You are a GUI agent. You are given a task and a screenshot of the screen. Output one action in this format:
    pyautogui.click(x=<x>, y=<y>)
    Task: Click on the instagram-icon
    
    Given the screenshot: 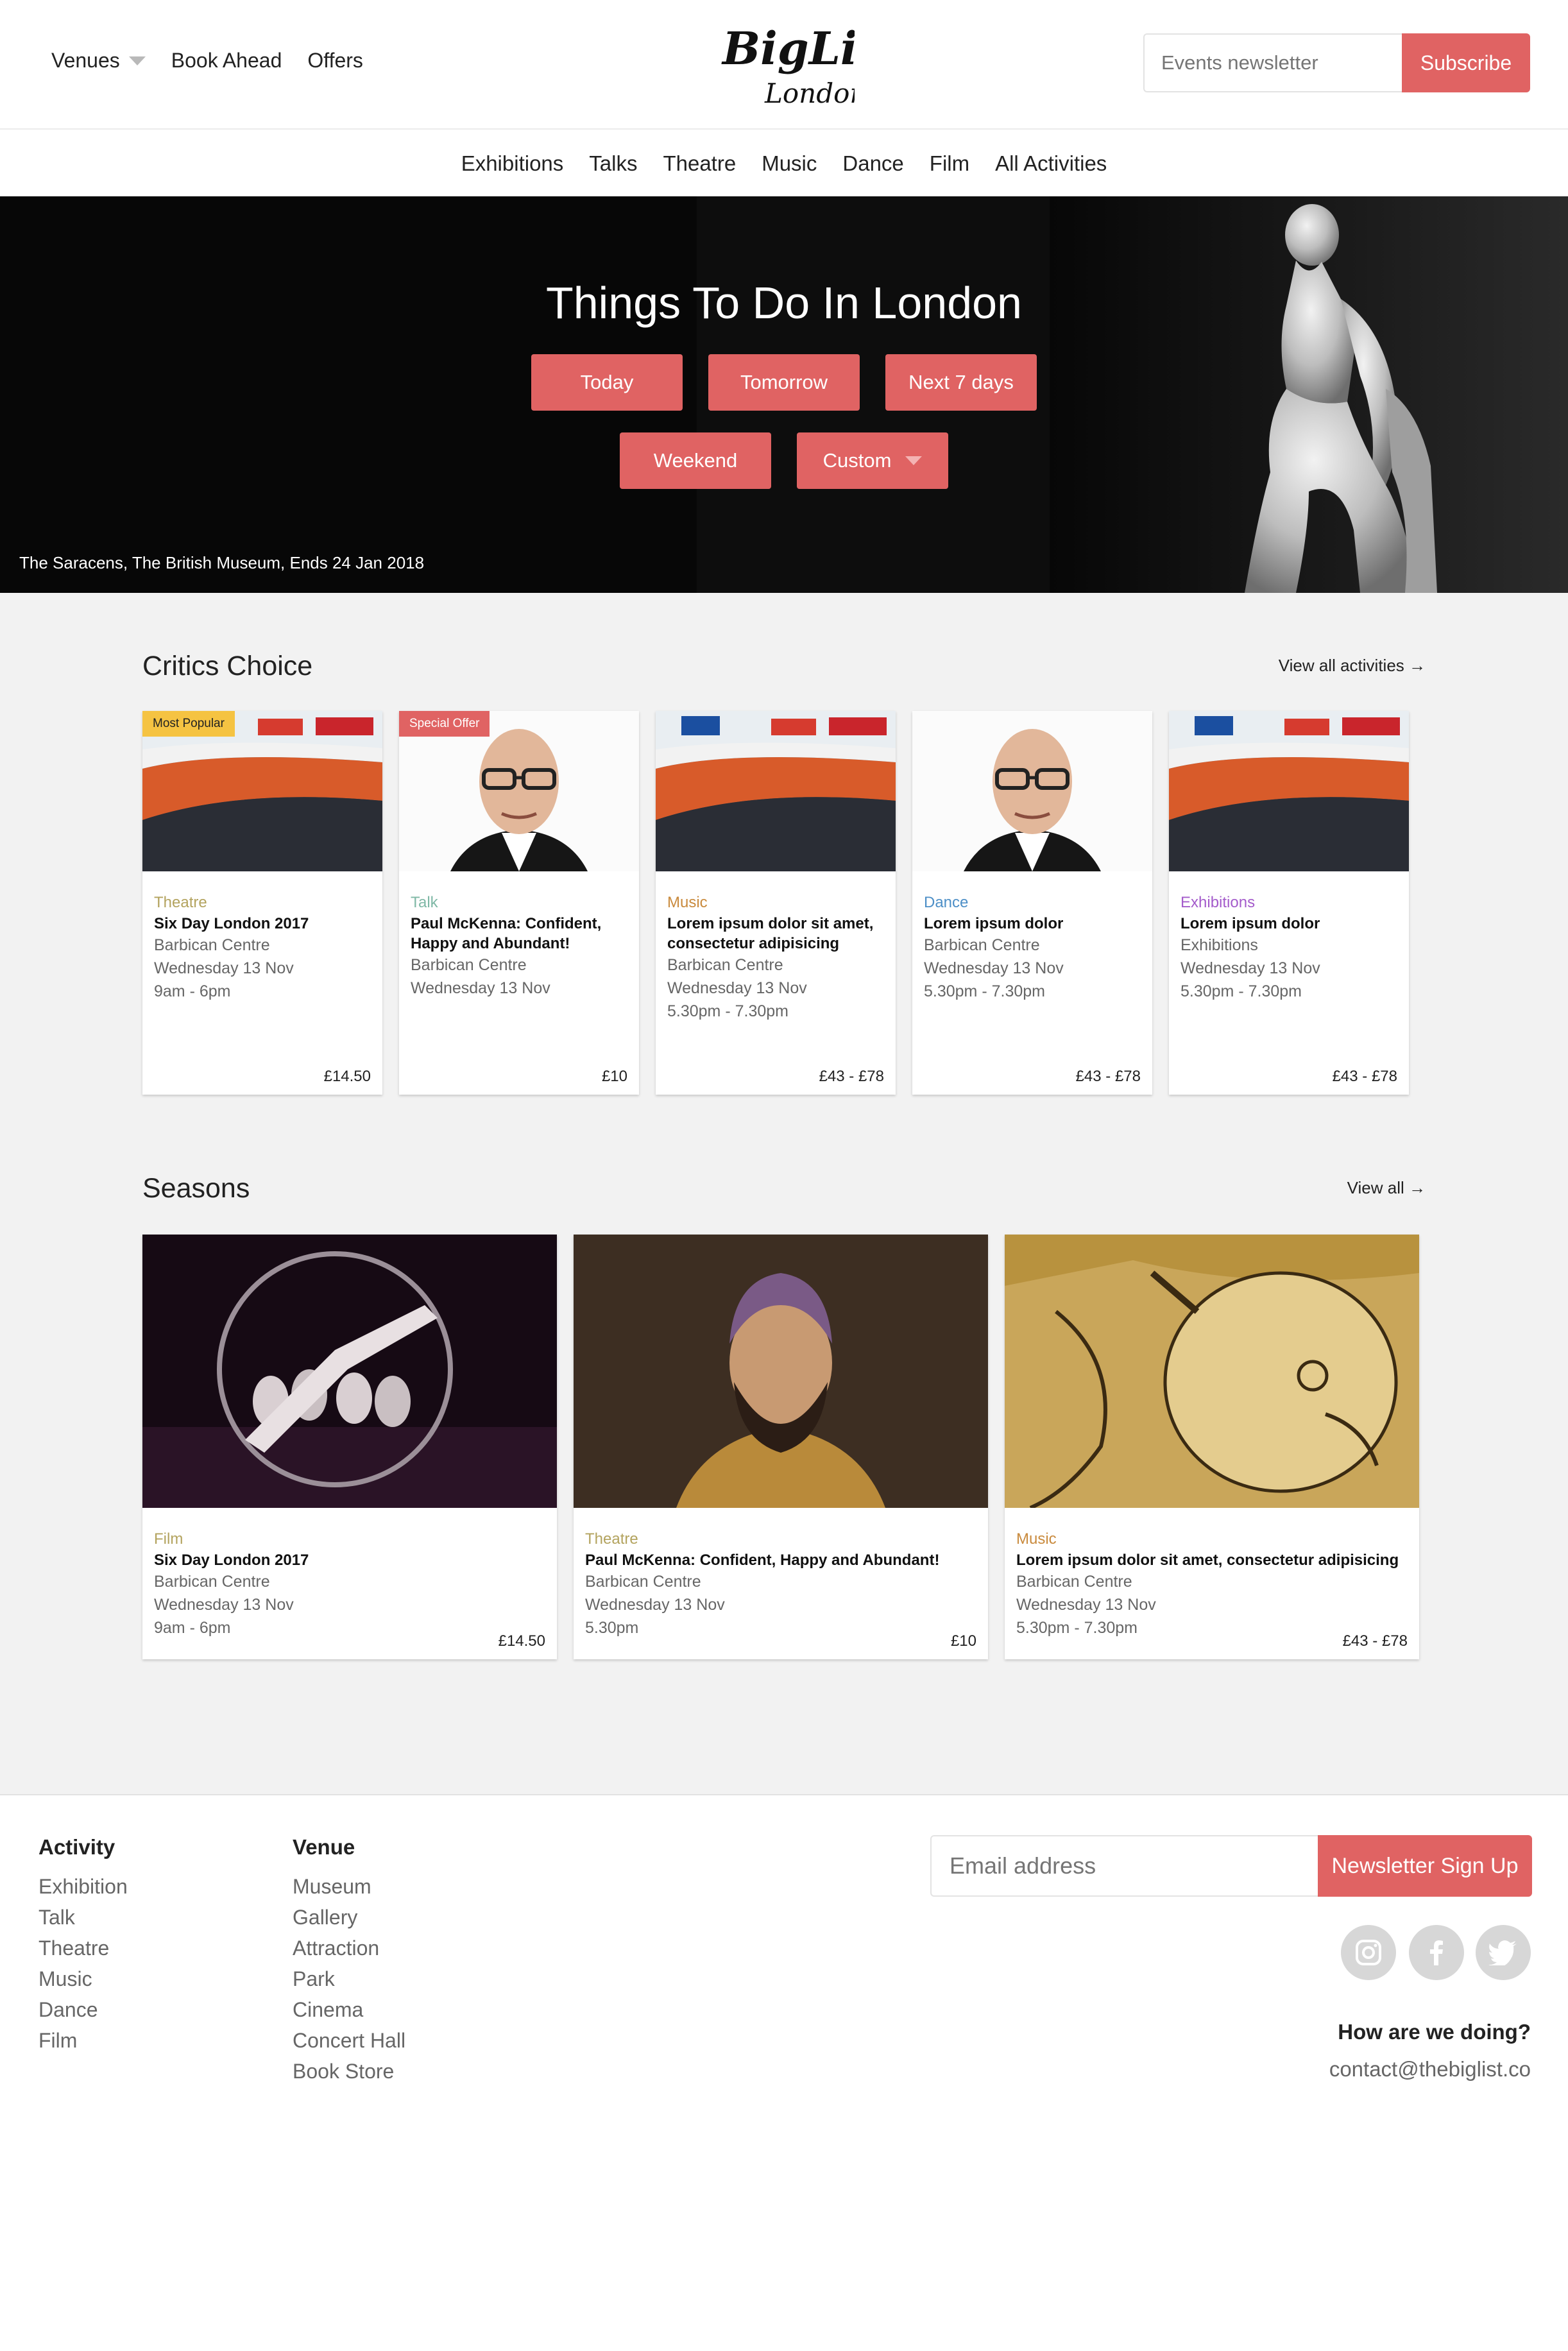 What is the action you would take?
    pyautogui.click(x=1368, y=1952)
    